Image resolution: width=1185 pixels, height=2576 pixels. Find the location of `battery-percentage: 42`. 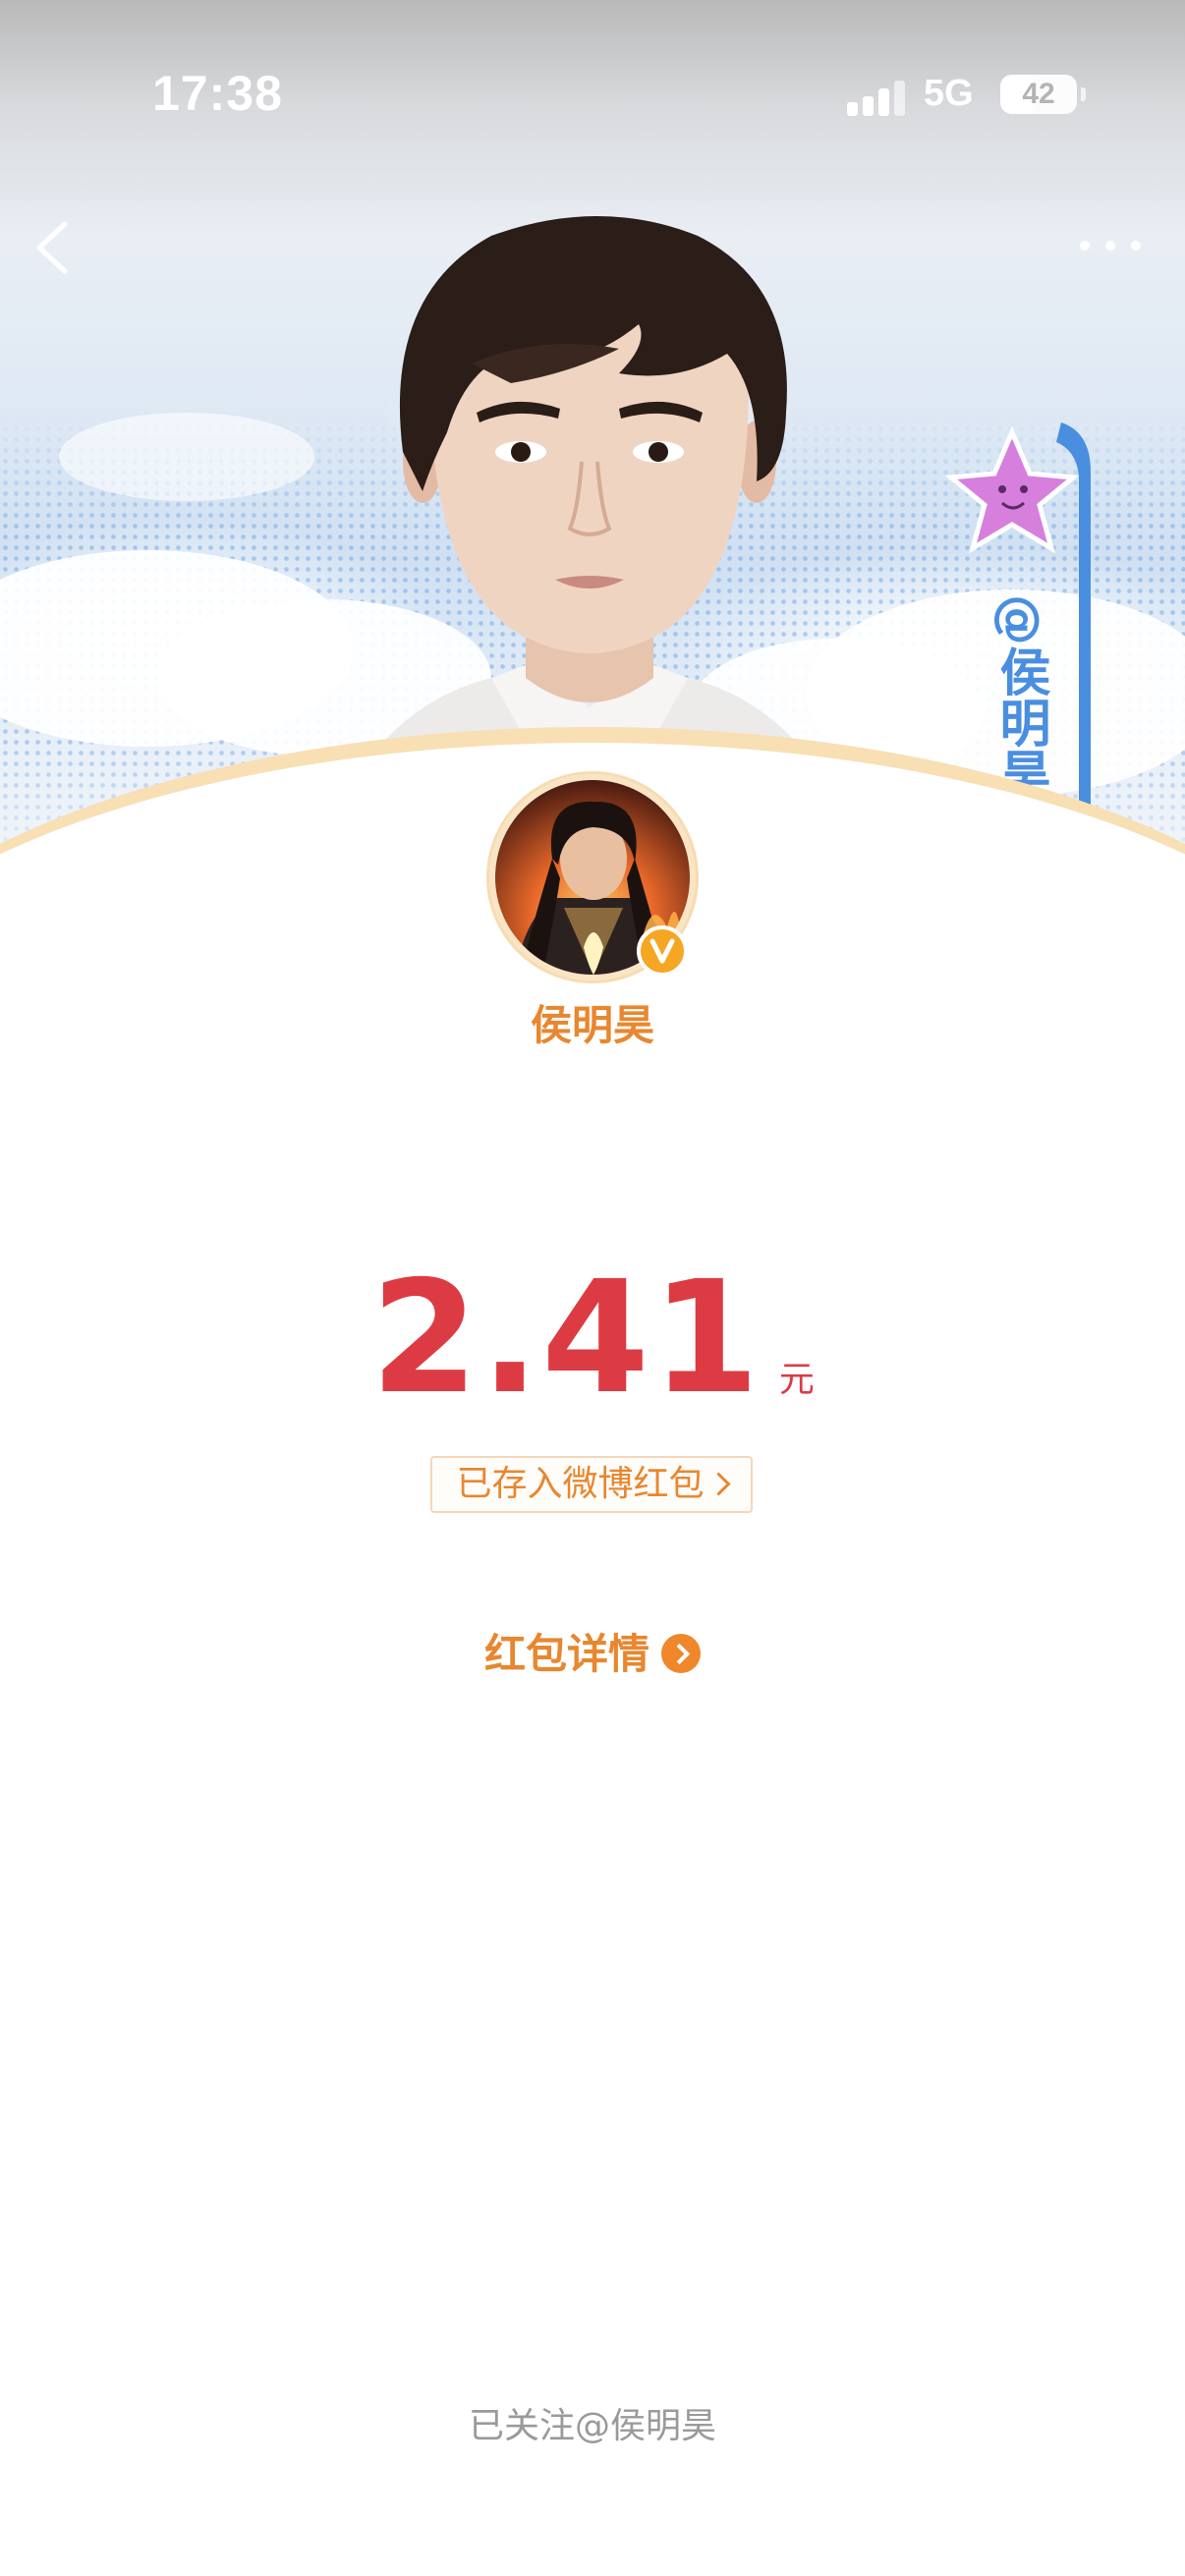

battery-percentage: 42 is located at coordinates (1038, 94).